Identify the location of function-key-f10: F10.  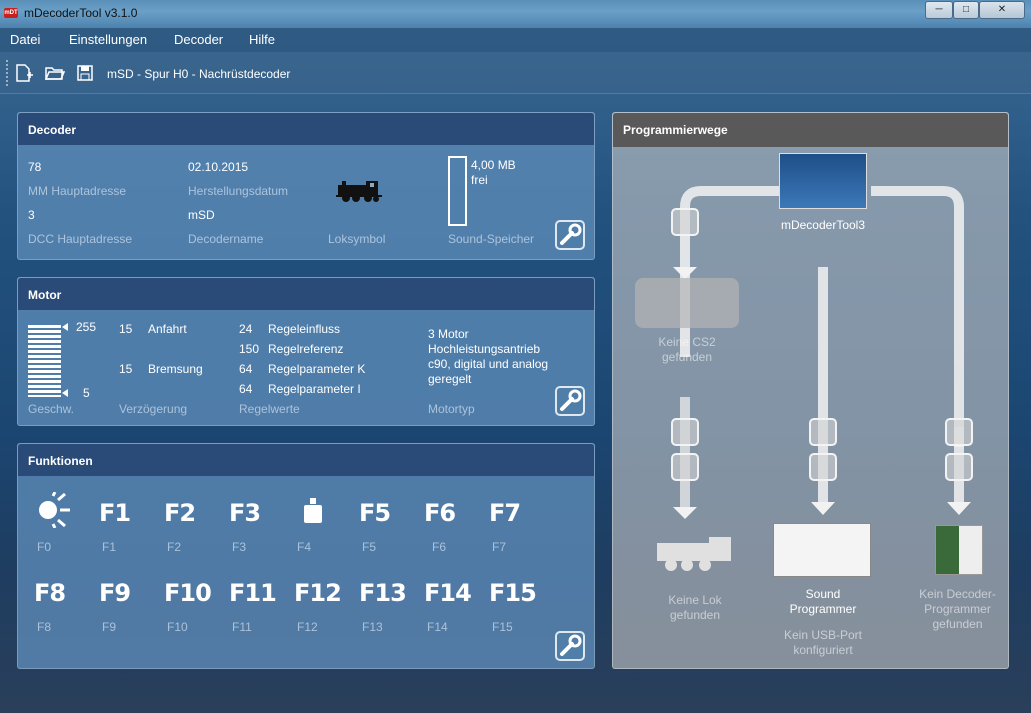
(188, 593).